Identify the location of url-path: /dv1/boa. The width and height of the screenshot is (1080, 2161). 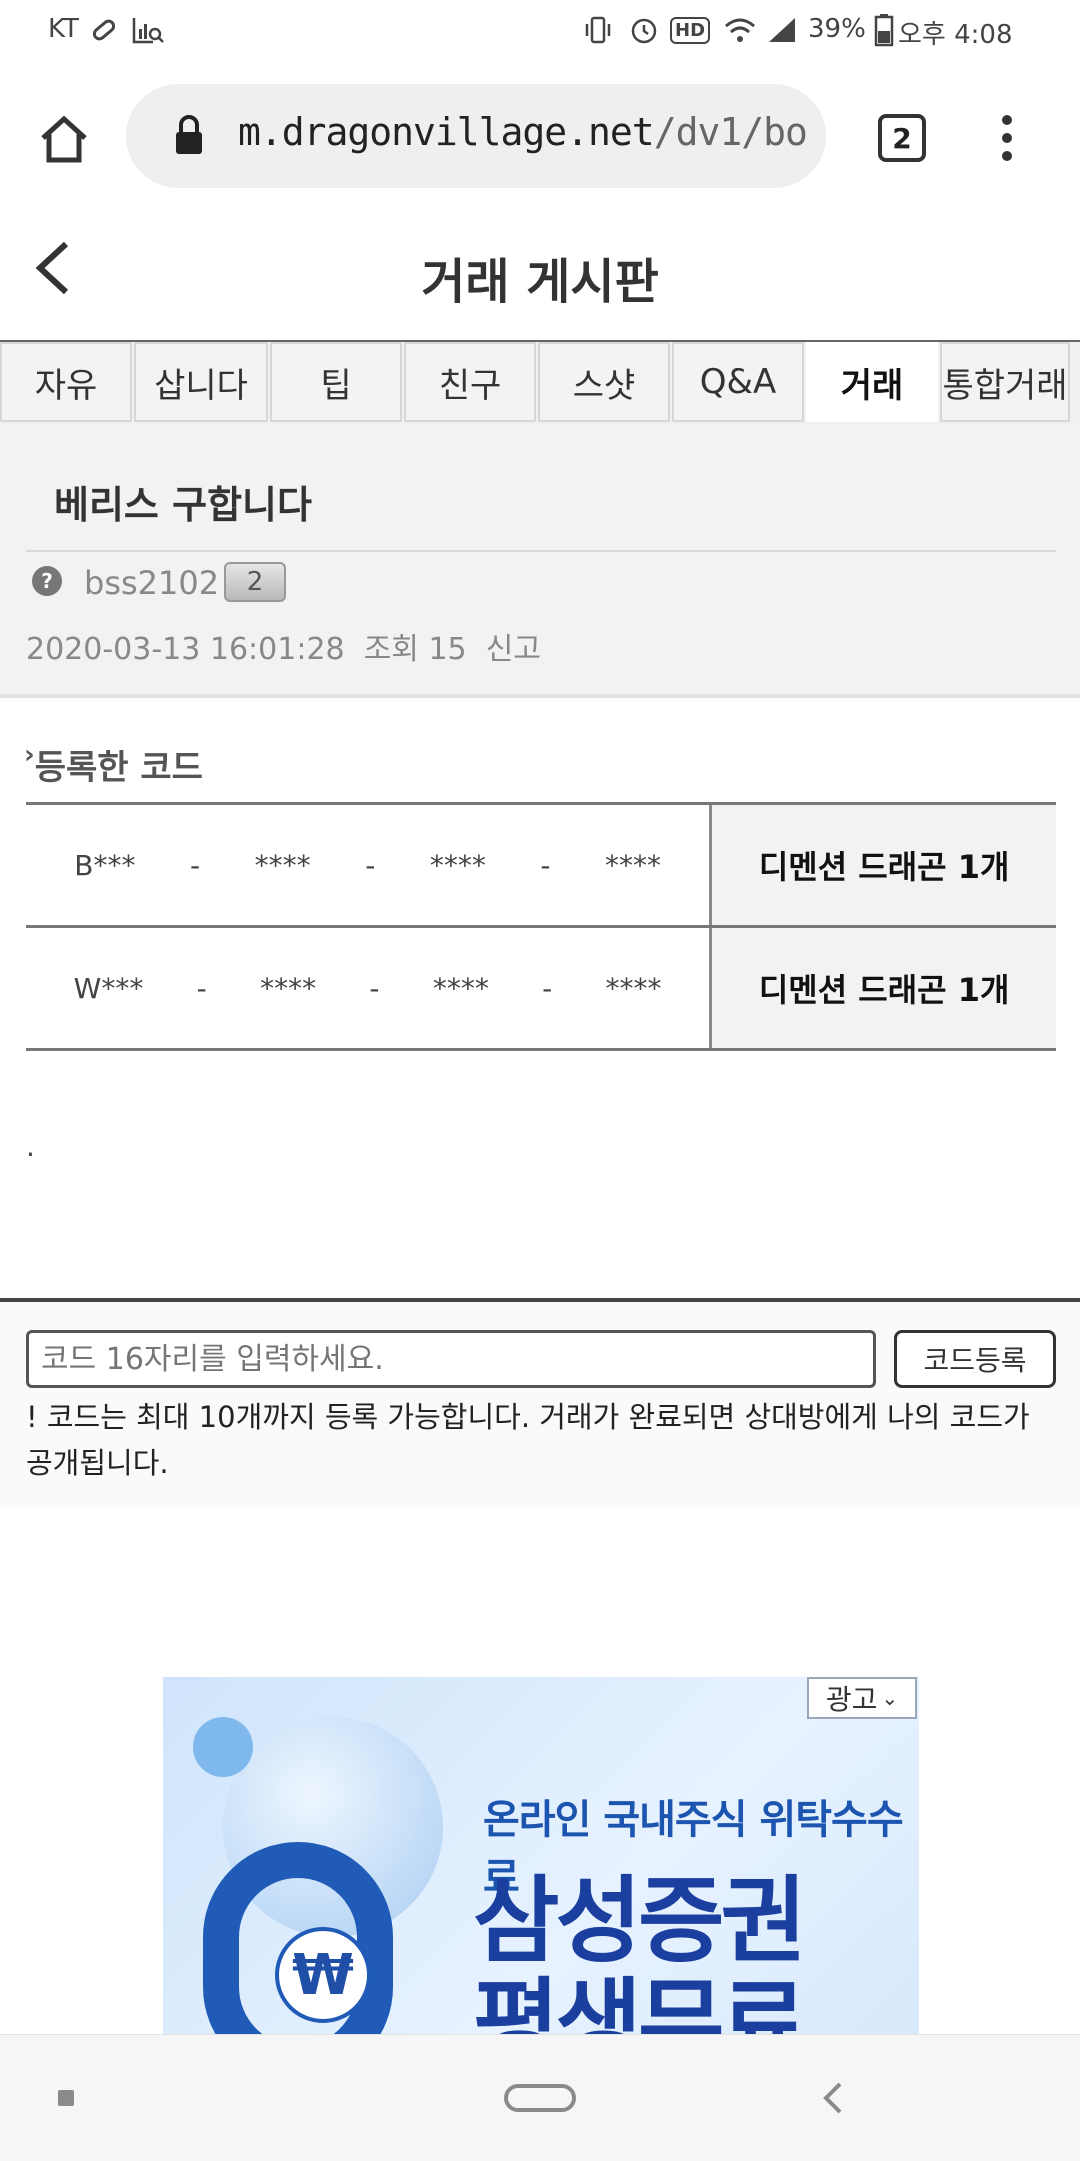
(730, 132).